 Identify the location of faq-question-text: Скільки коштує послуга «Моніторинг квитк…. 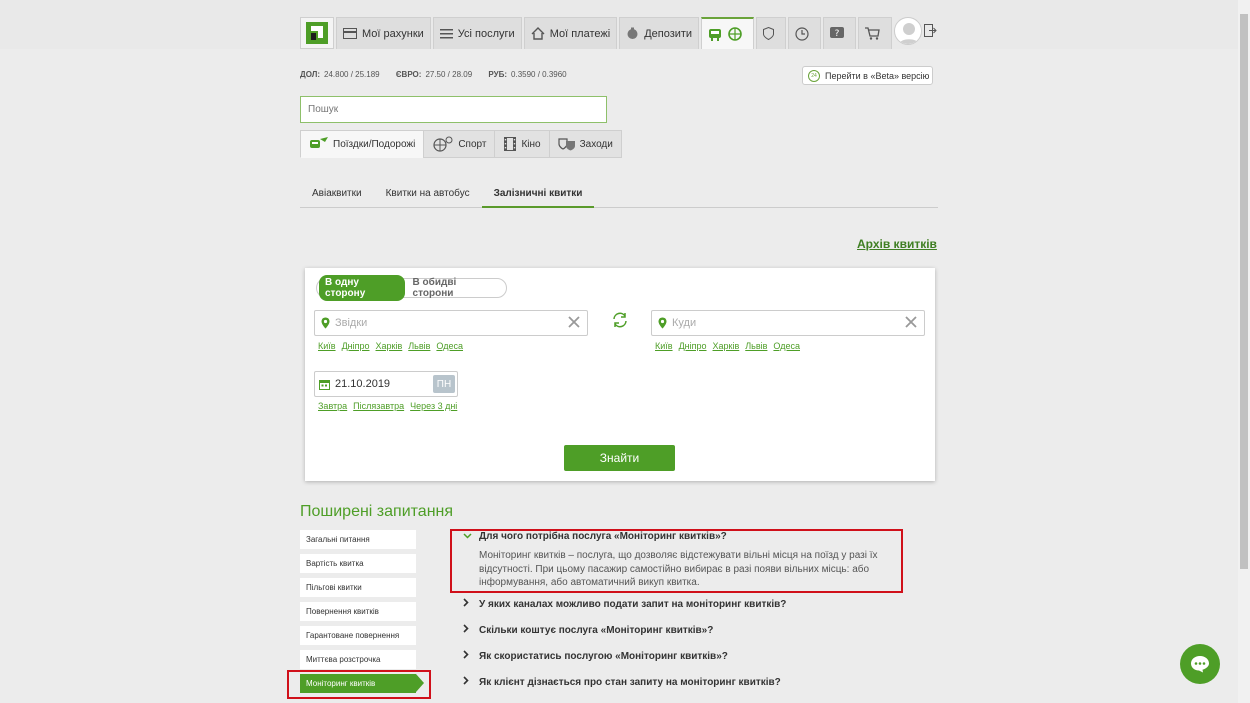
(596, 630).